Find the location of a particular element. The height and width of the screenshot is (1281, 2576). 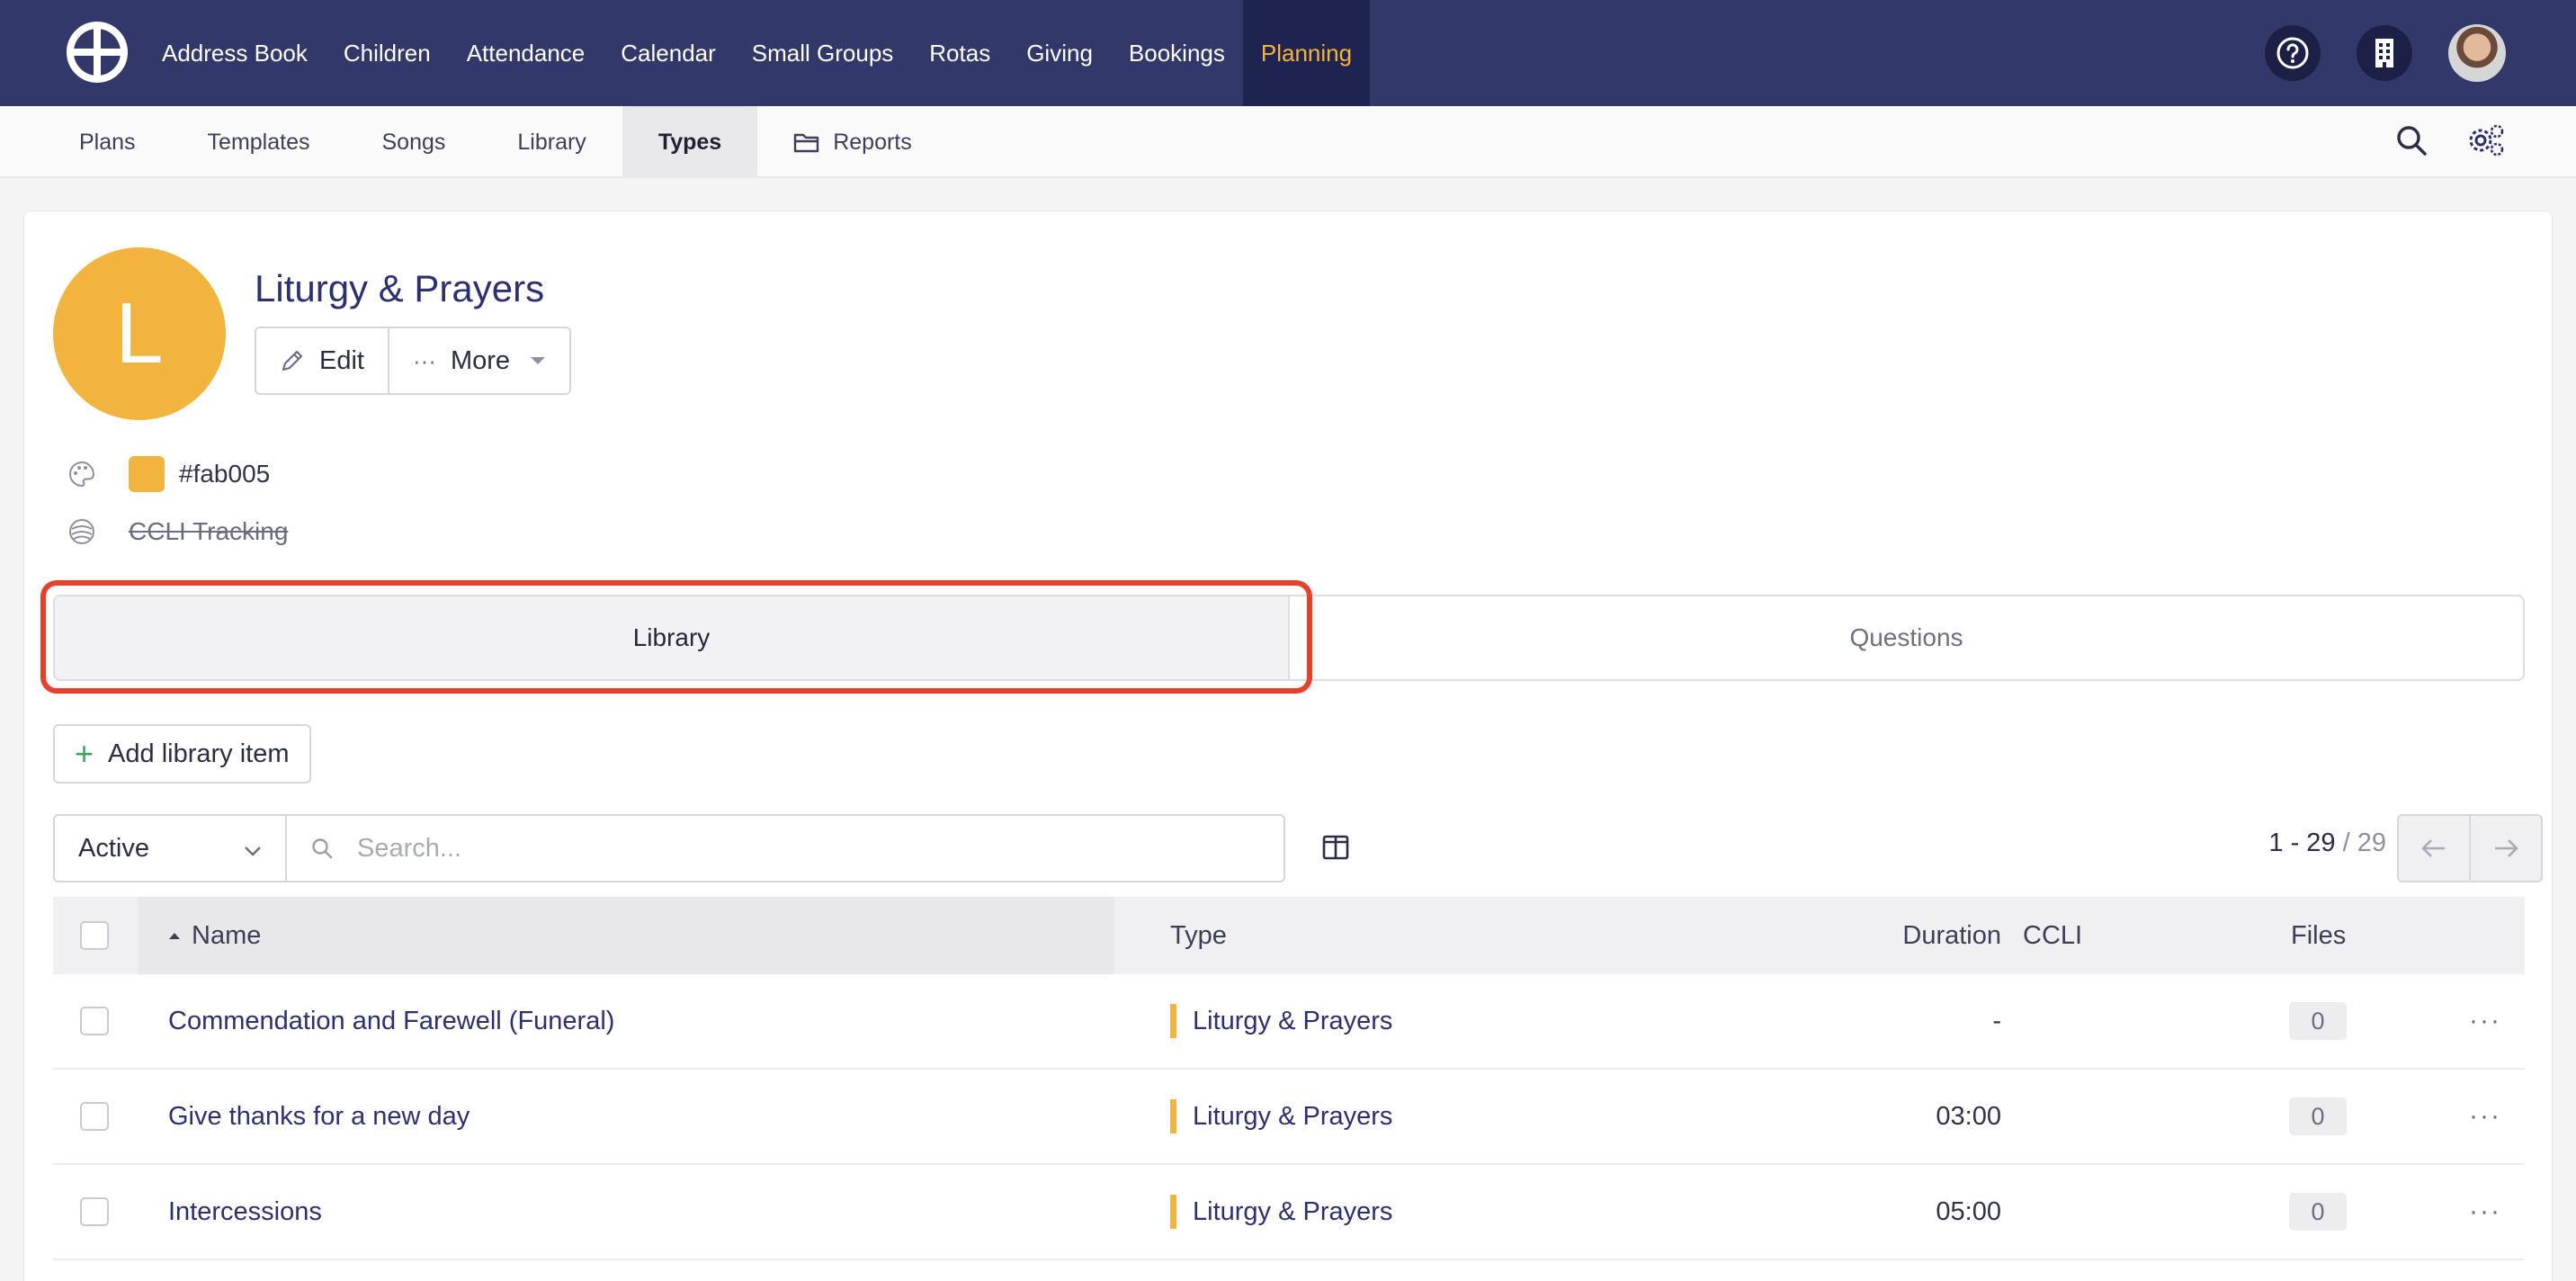

sort-ascending-icon is located at coordinates (174, 935).